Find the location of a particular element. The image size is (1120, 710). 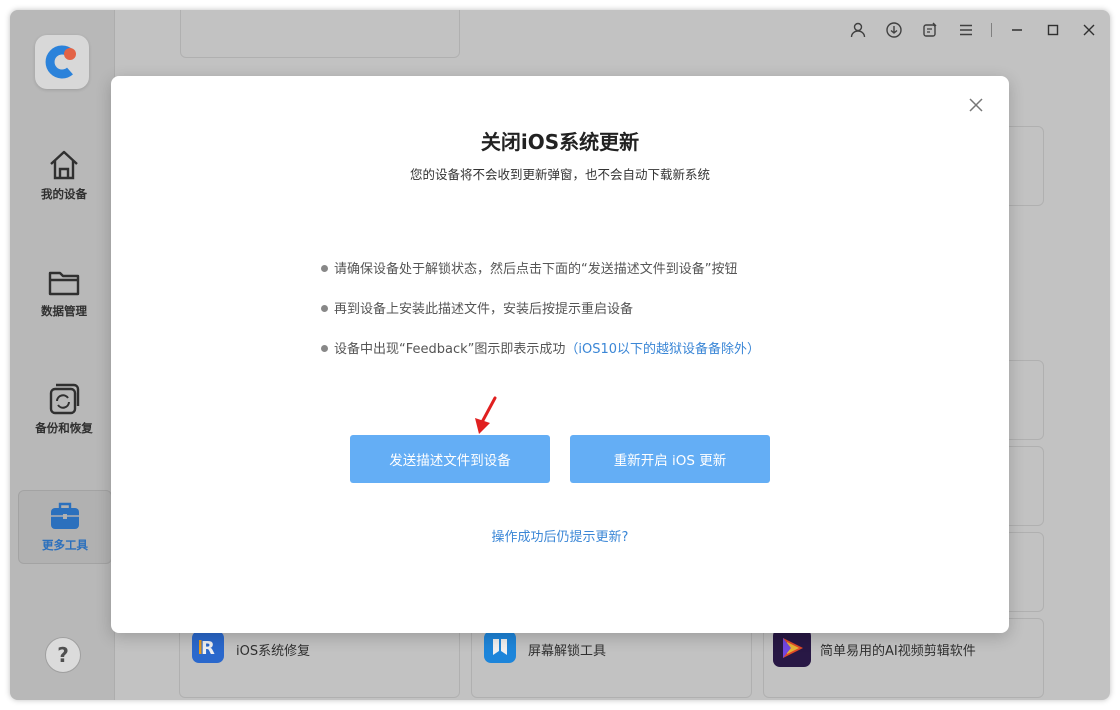

dialog-subtitle: 您的设备将不会收到更新弹窗，也不会自动下载新系统 is located at coordinates (559, 174).